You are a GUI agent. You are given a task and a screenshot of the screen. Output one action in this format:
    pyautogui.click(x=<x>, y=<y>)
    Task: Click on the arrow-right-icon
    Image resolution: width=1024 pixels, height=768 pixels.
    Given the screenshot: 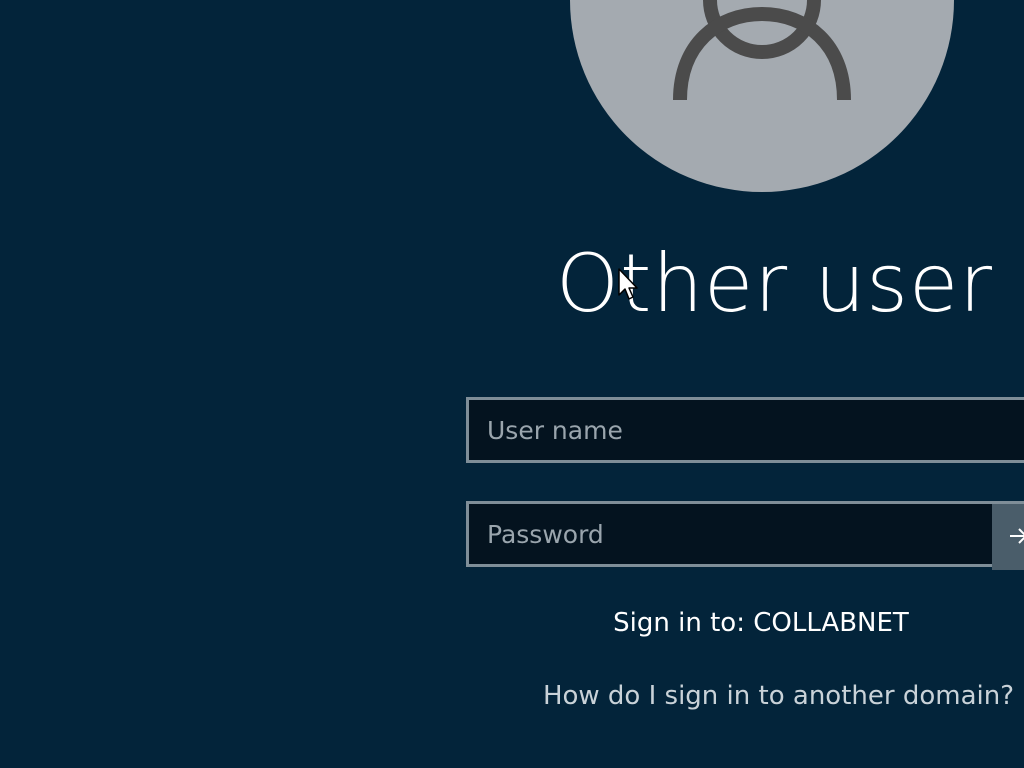 What is the action you would take?
    pyautogui.click(x=1017, y=536)
    